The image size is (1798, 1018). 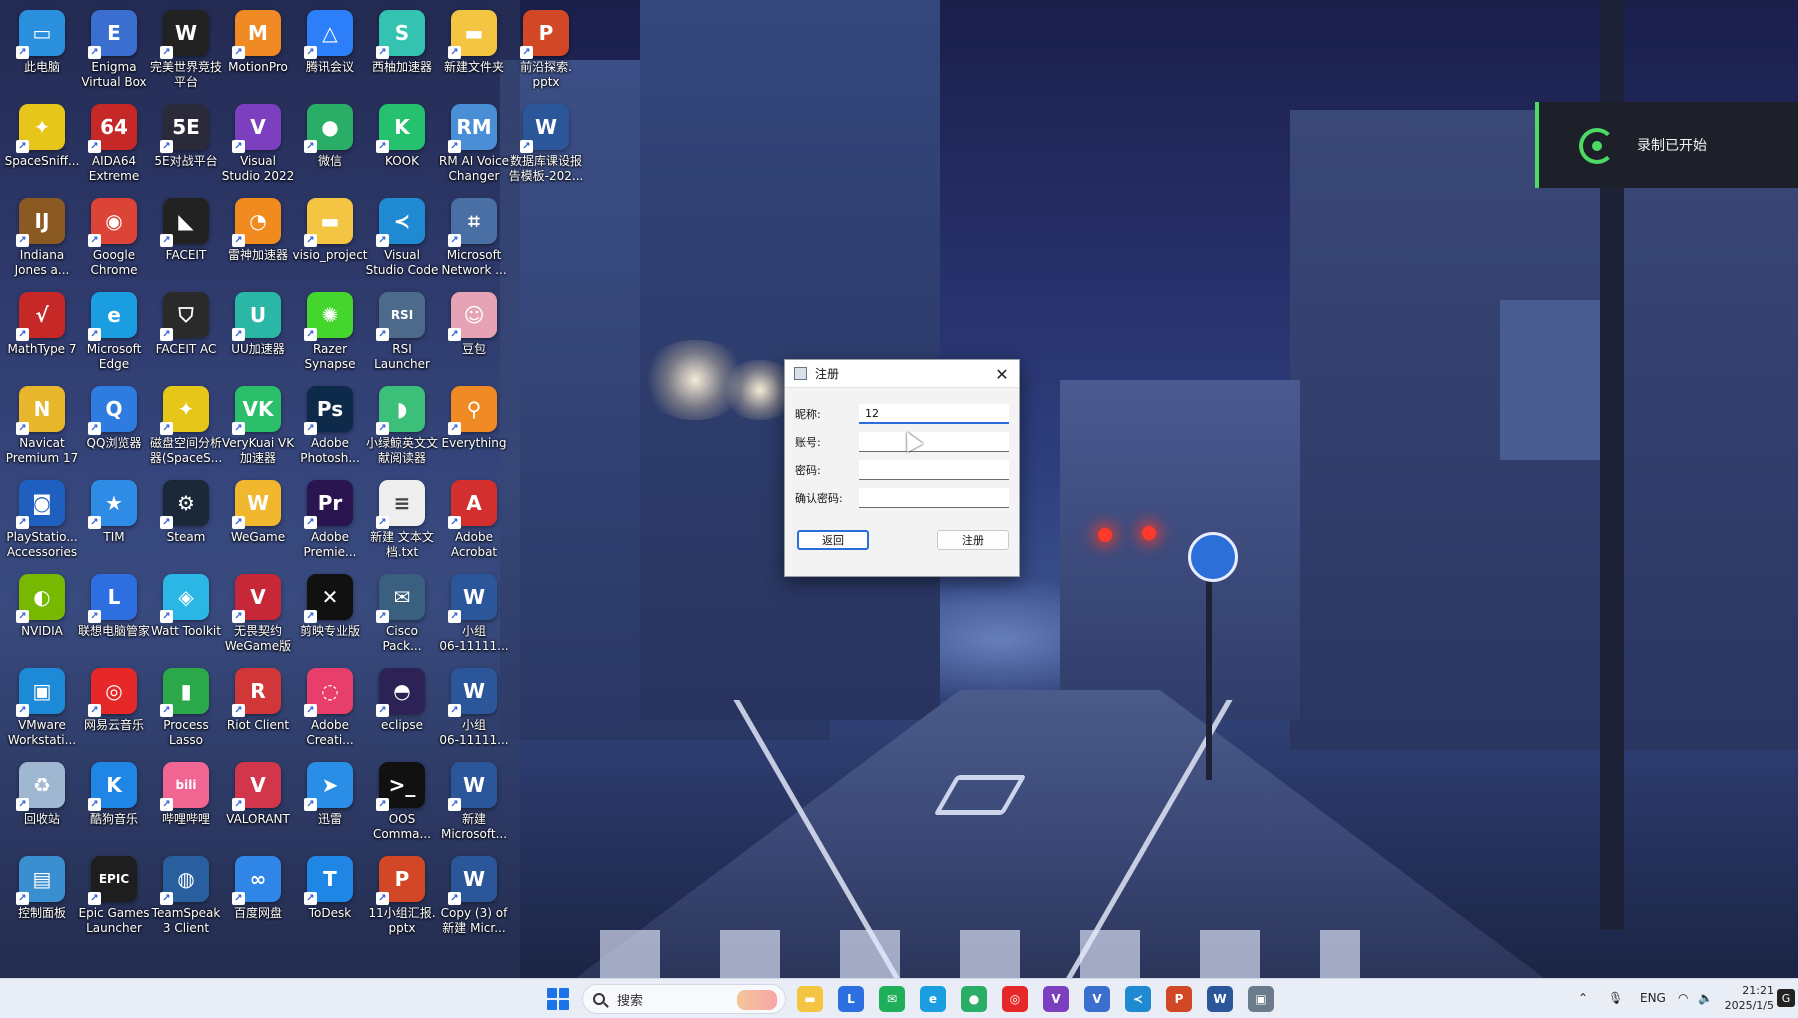 I want to click on desktop-icon: N ↗ Navicat Premium 17, so click(x=42, y=432).